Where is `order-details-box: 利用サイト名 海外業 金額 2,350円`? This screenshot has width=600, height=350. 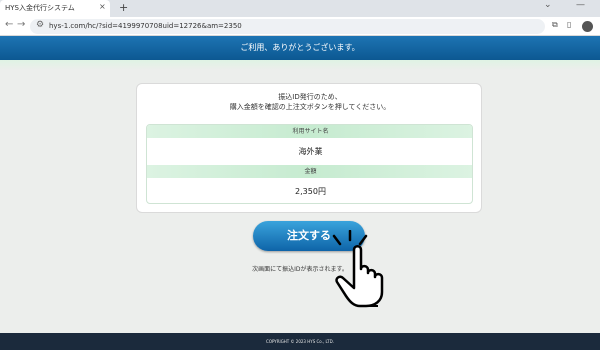
order-details-box: 利用サイト名 海外業 金額 2,350円 is located at coordinates (309, 164).